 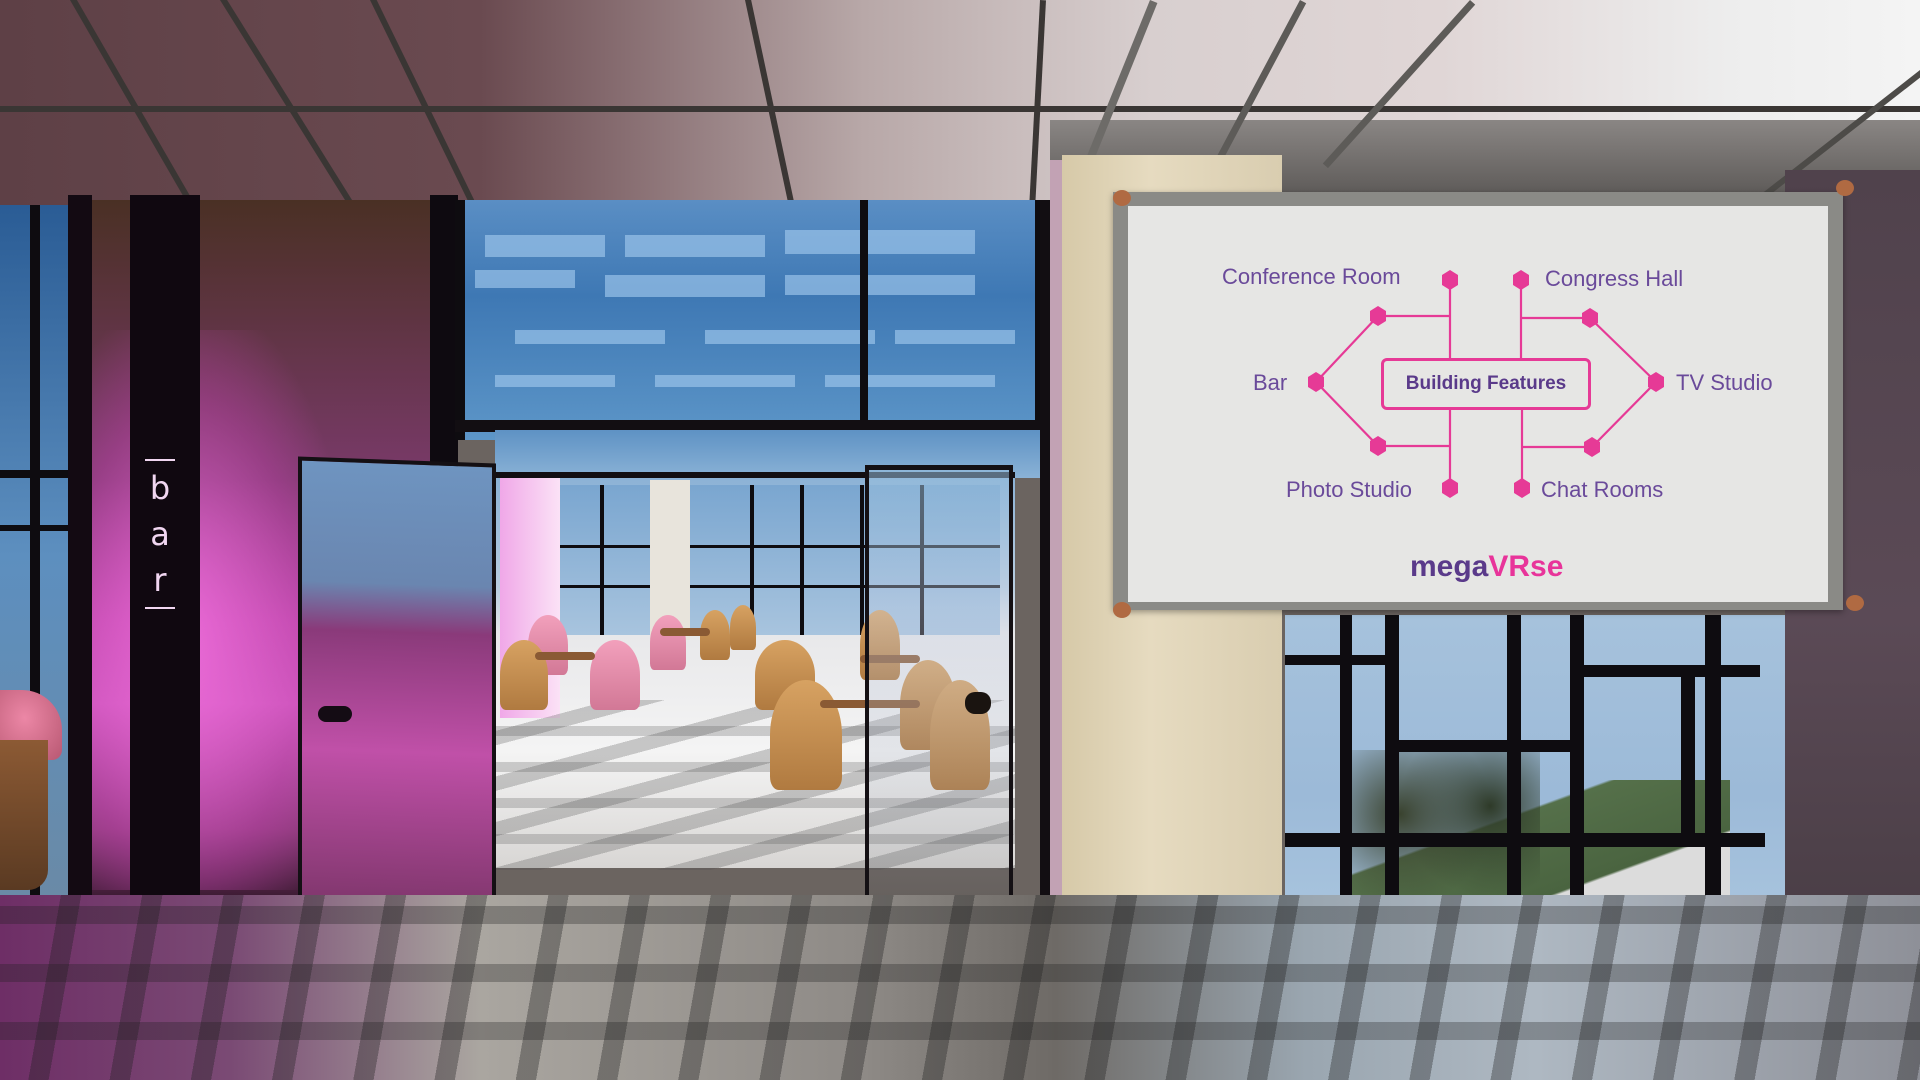 I want to click on feature-label-bar: Bar, so click(x=1270, y=382).